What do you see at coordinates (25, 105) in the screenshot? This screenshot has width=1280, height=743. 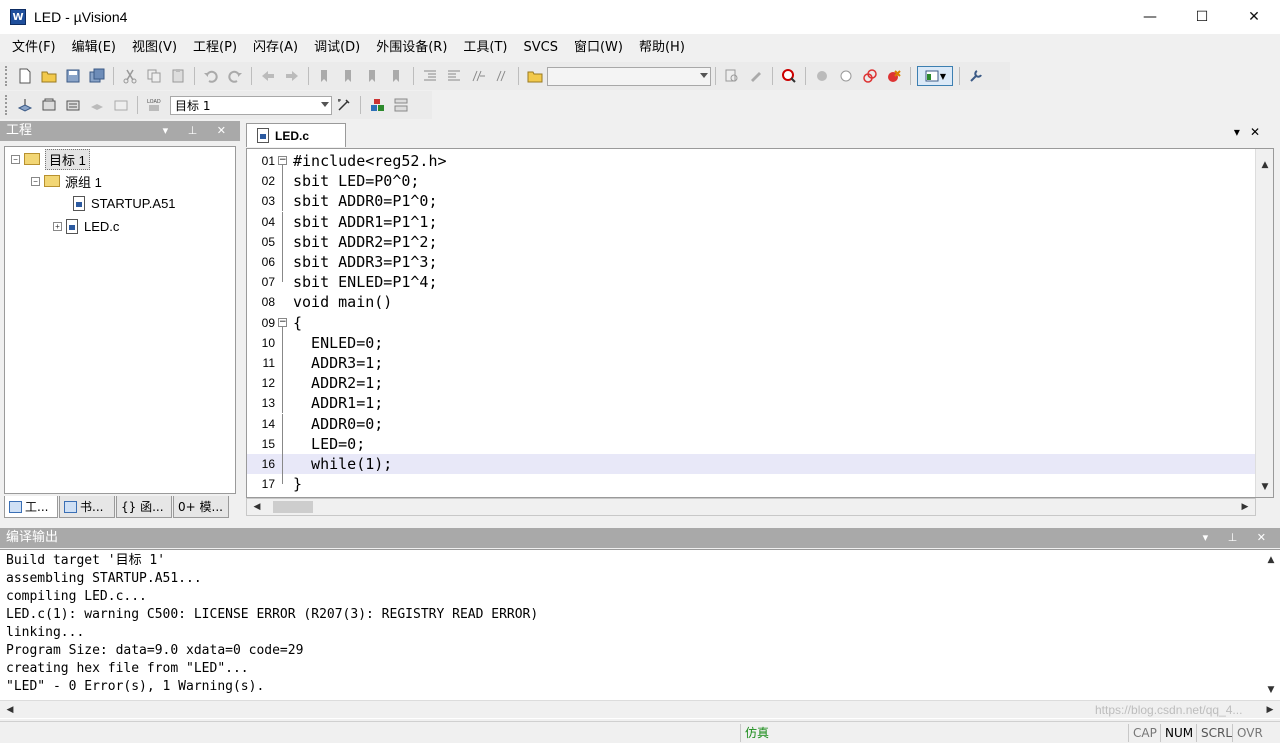 I see `translate-icon` at bounding box center [25, 105].